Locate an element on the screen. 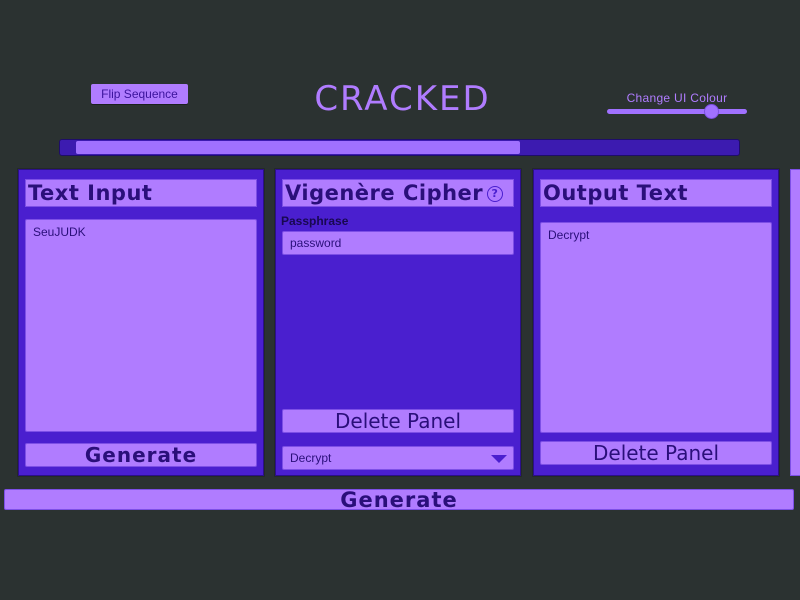  output-text-area: Decrypt is located at coordinates (656, 327).